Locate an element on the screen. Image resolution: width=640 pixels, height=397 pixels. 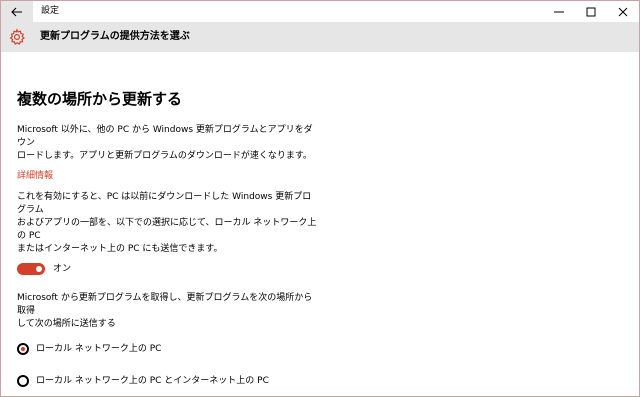
radio-option-local: ローカル ネットワーク上の PC is located at coordinates (167, 349).